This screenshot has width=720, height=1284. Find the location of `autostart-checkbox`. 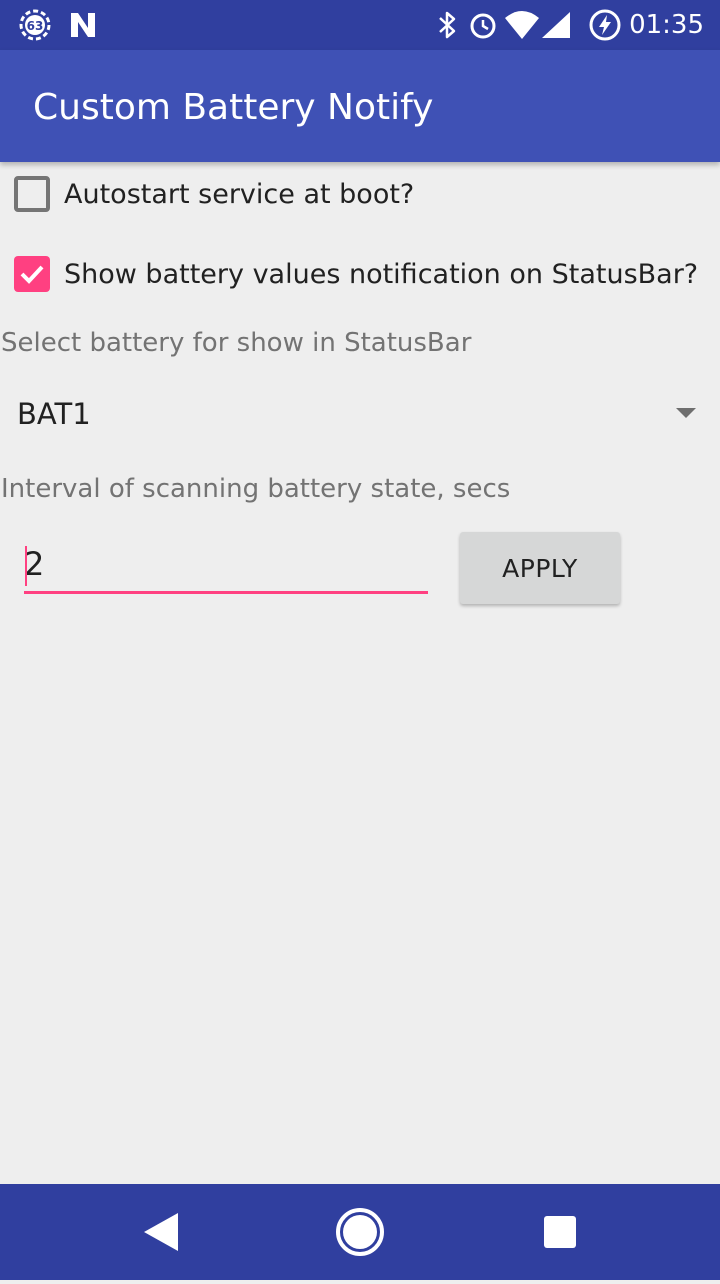

autostart-checkbox is located at coordinates (32, 194).